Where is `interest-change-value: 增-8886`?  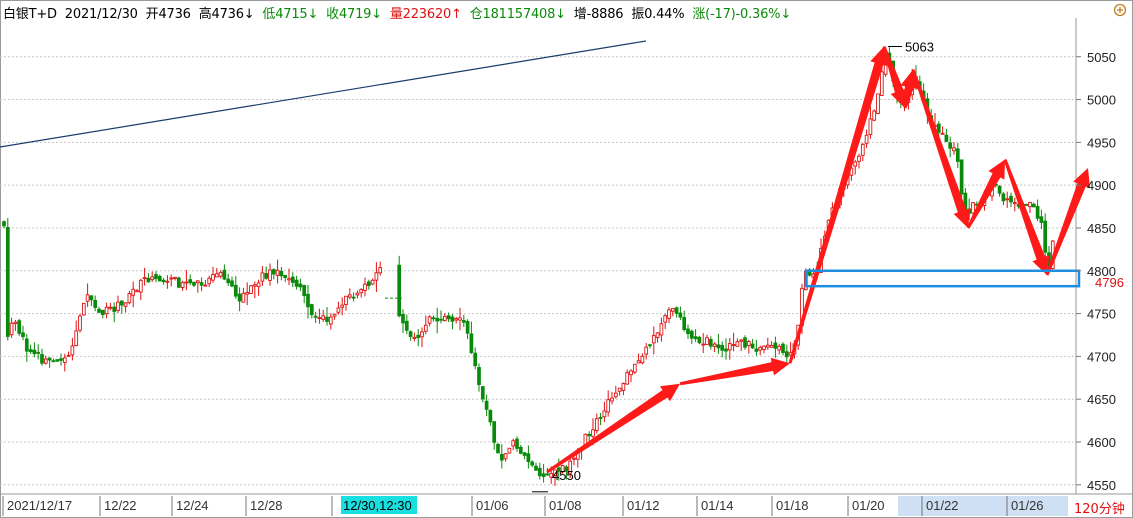
interest-change-value: 增-8886 is located at coordinates (598, 14).